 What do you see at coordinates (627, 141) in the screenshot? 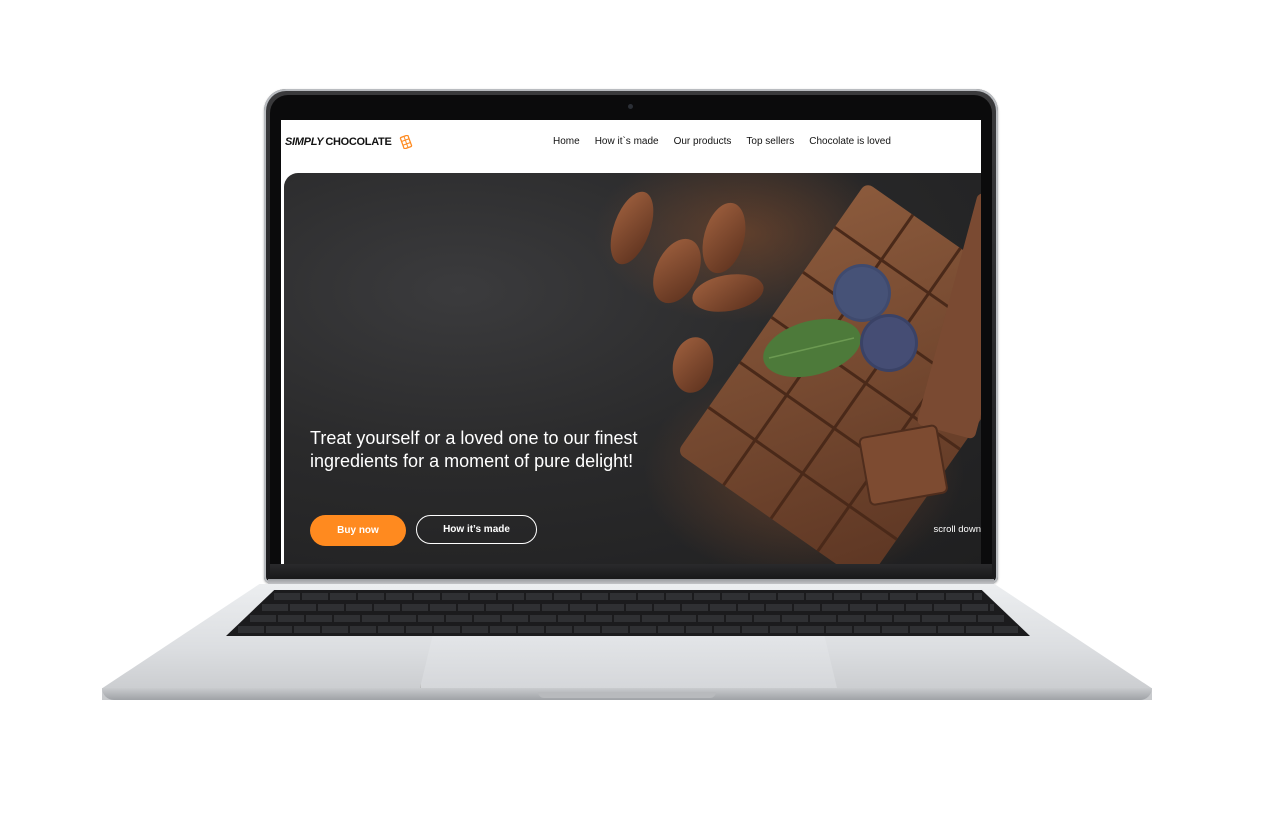
I see `nav-how-its-made: How it`s made` at bounding box center [627, 141].